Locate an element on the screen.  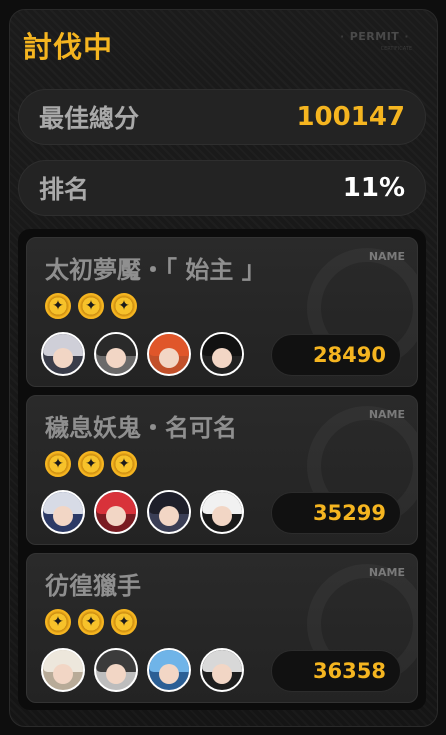
agent-1-avatar is located at coordinates (63, 354).